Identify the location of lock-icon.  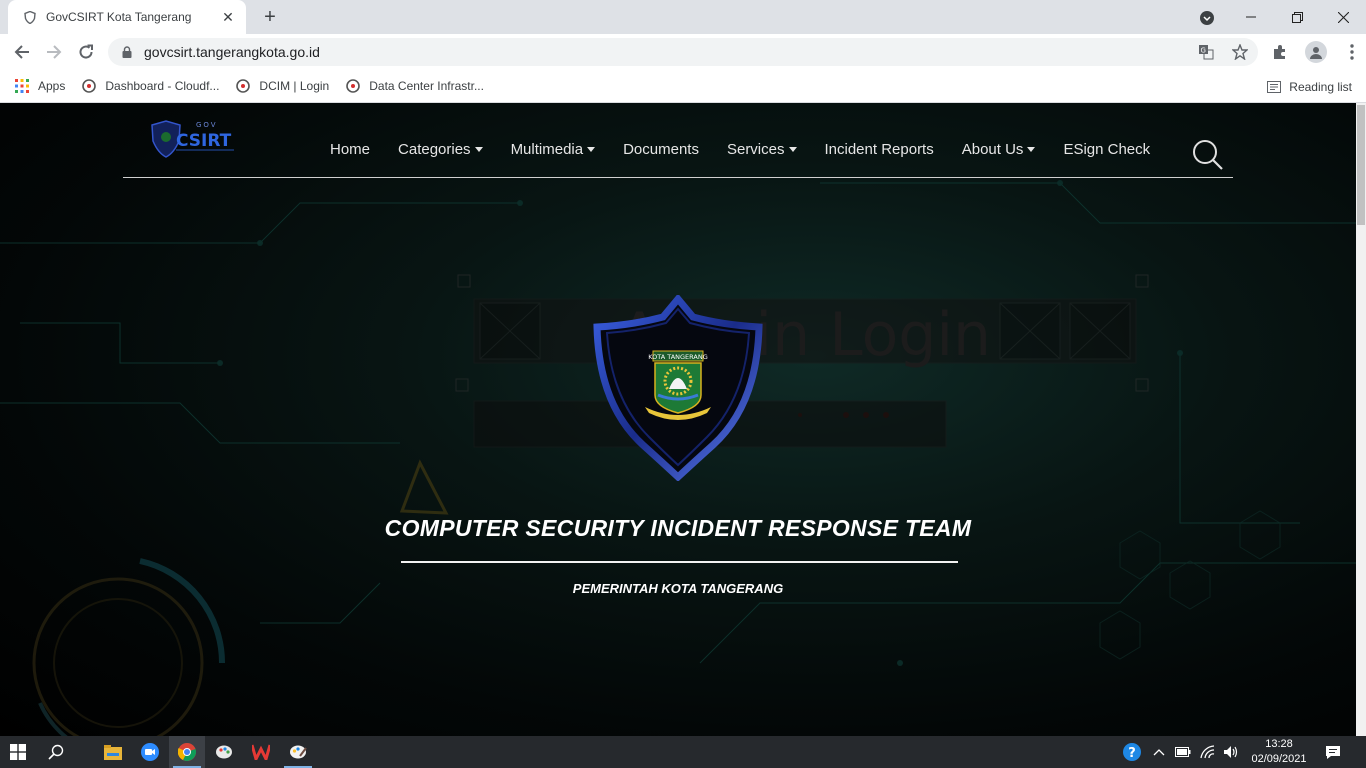
(127, 52).